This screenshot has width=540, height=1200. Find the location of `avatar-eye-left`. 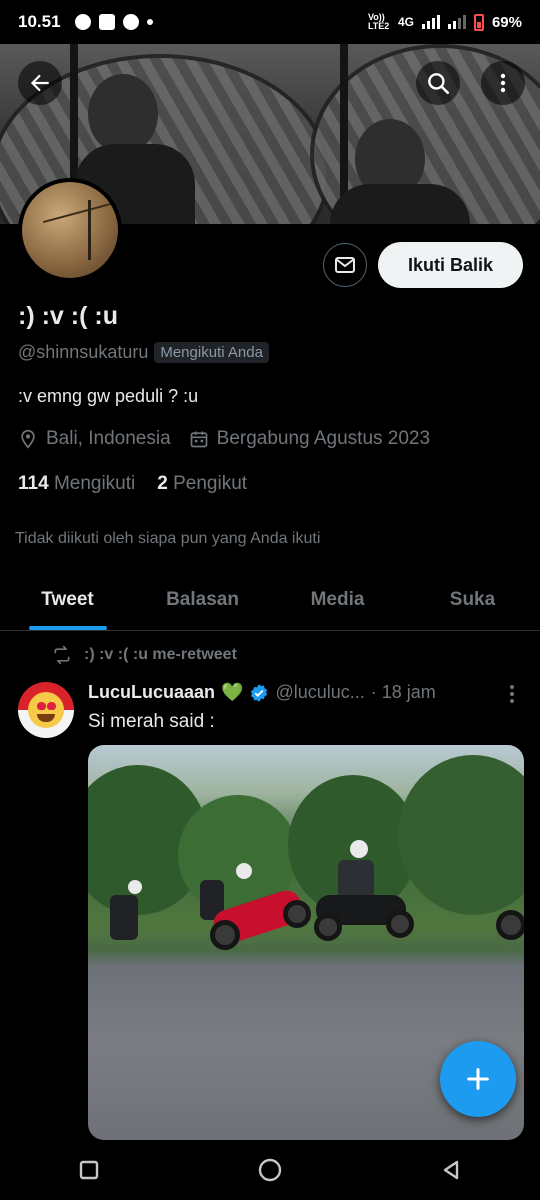

avatar-eye-left is located at coordinates (41, 706).